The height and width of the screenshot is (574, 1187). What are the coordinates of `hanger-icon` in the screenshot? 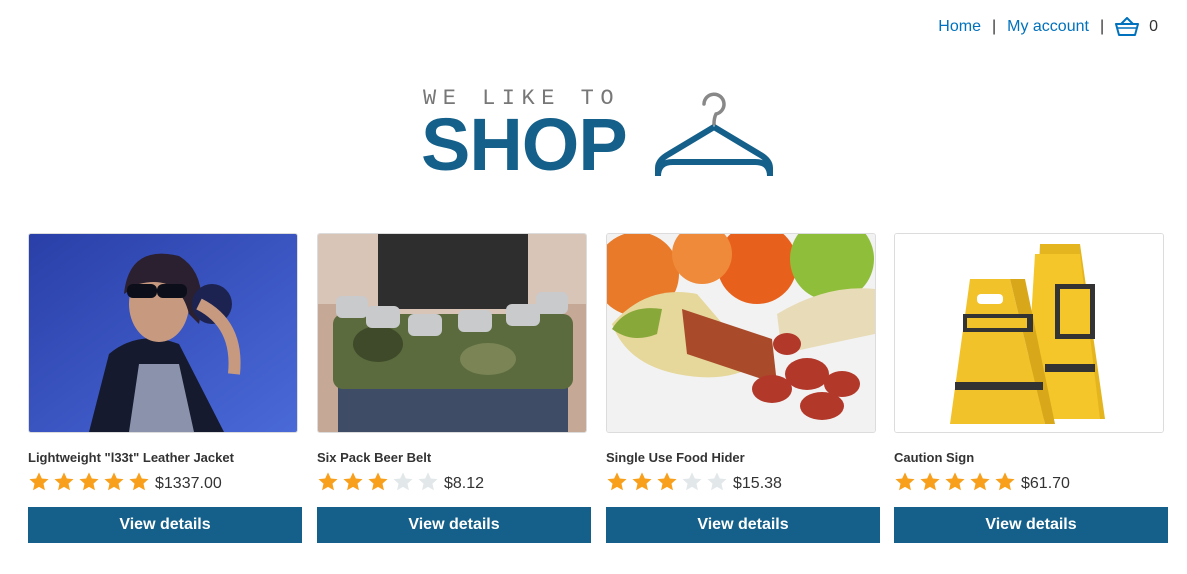 It's located at (714, 134).